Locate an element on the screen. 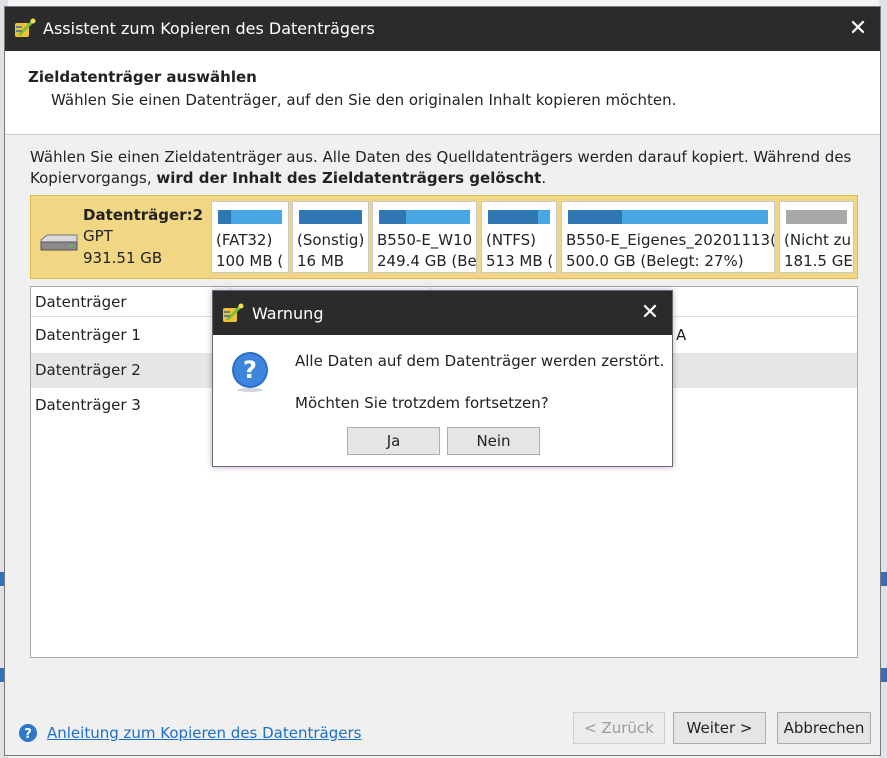 The height and width of the screenshot is (758, 887). partition-label: (Sonstig) is located at coordinates (331, 240).